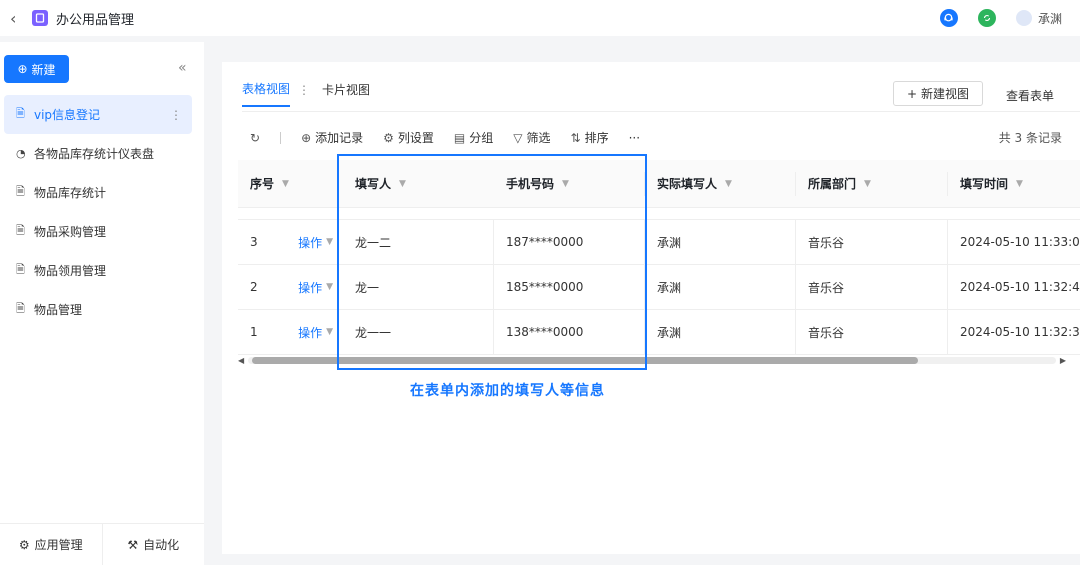 Image resolution: width=1080 pixels, height=565 pixels. I want to click on user-menu: 承渊, so click(1038, 18).